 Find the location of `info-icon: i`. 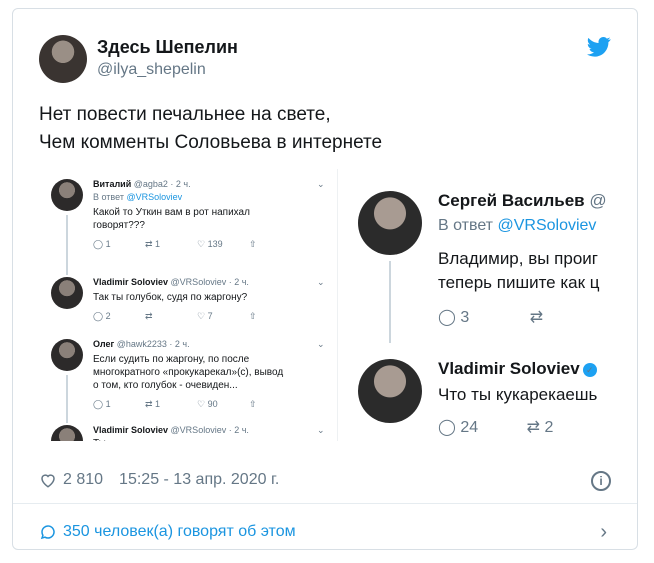

info-icon: i is located at coordinates (601, 481).